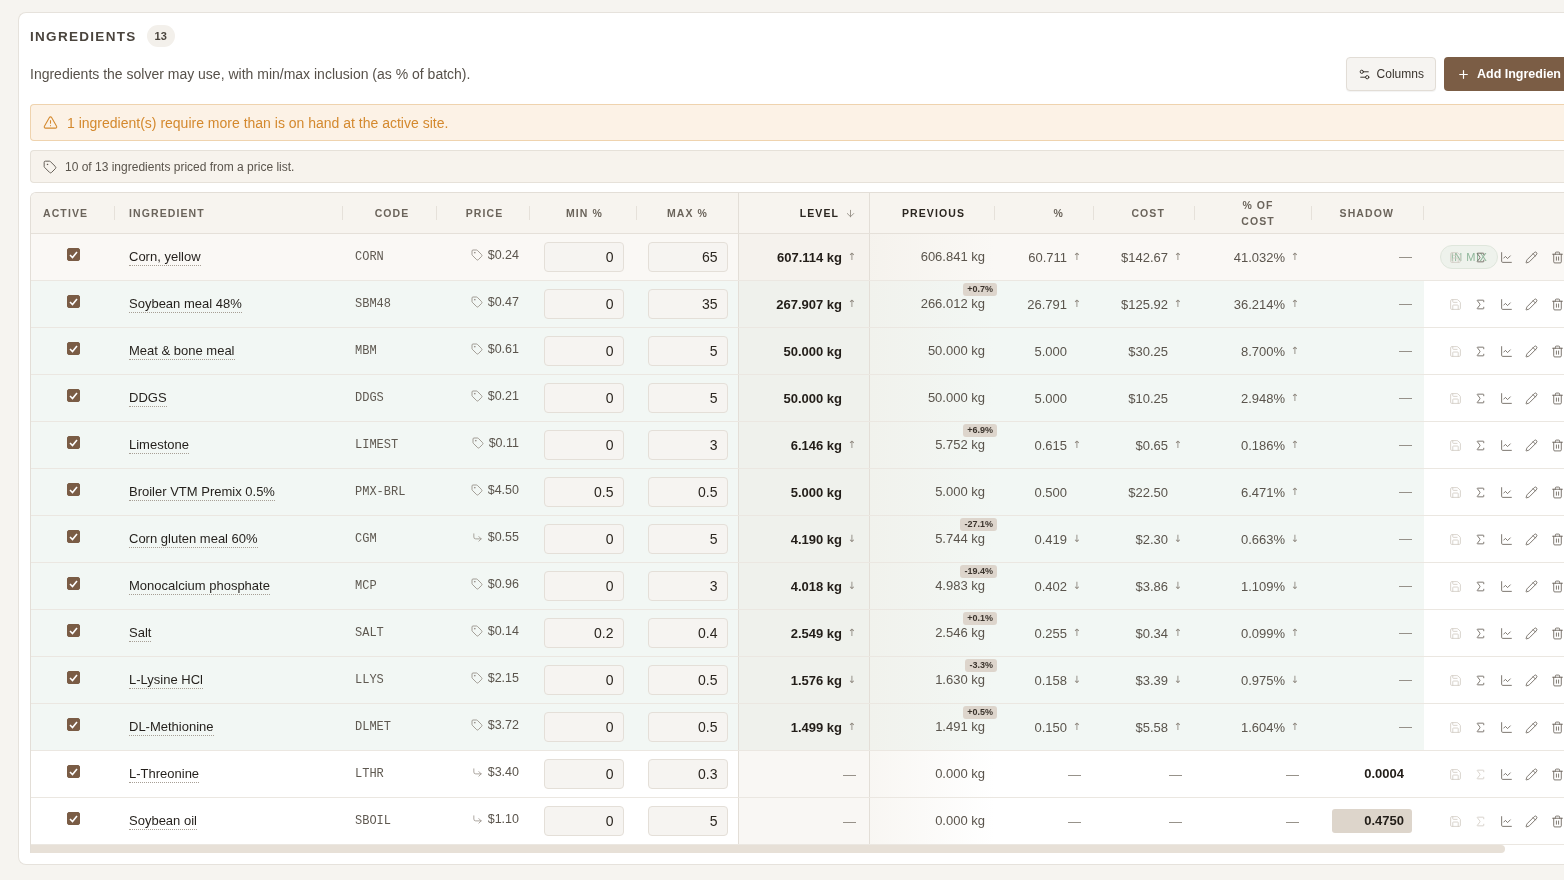  I want to click on ingredient-name: Broiler VTM Premix 0.5%, so click(202, 492).